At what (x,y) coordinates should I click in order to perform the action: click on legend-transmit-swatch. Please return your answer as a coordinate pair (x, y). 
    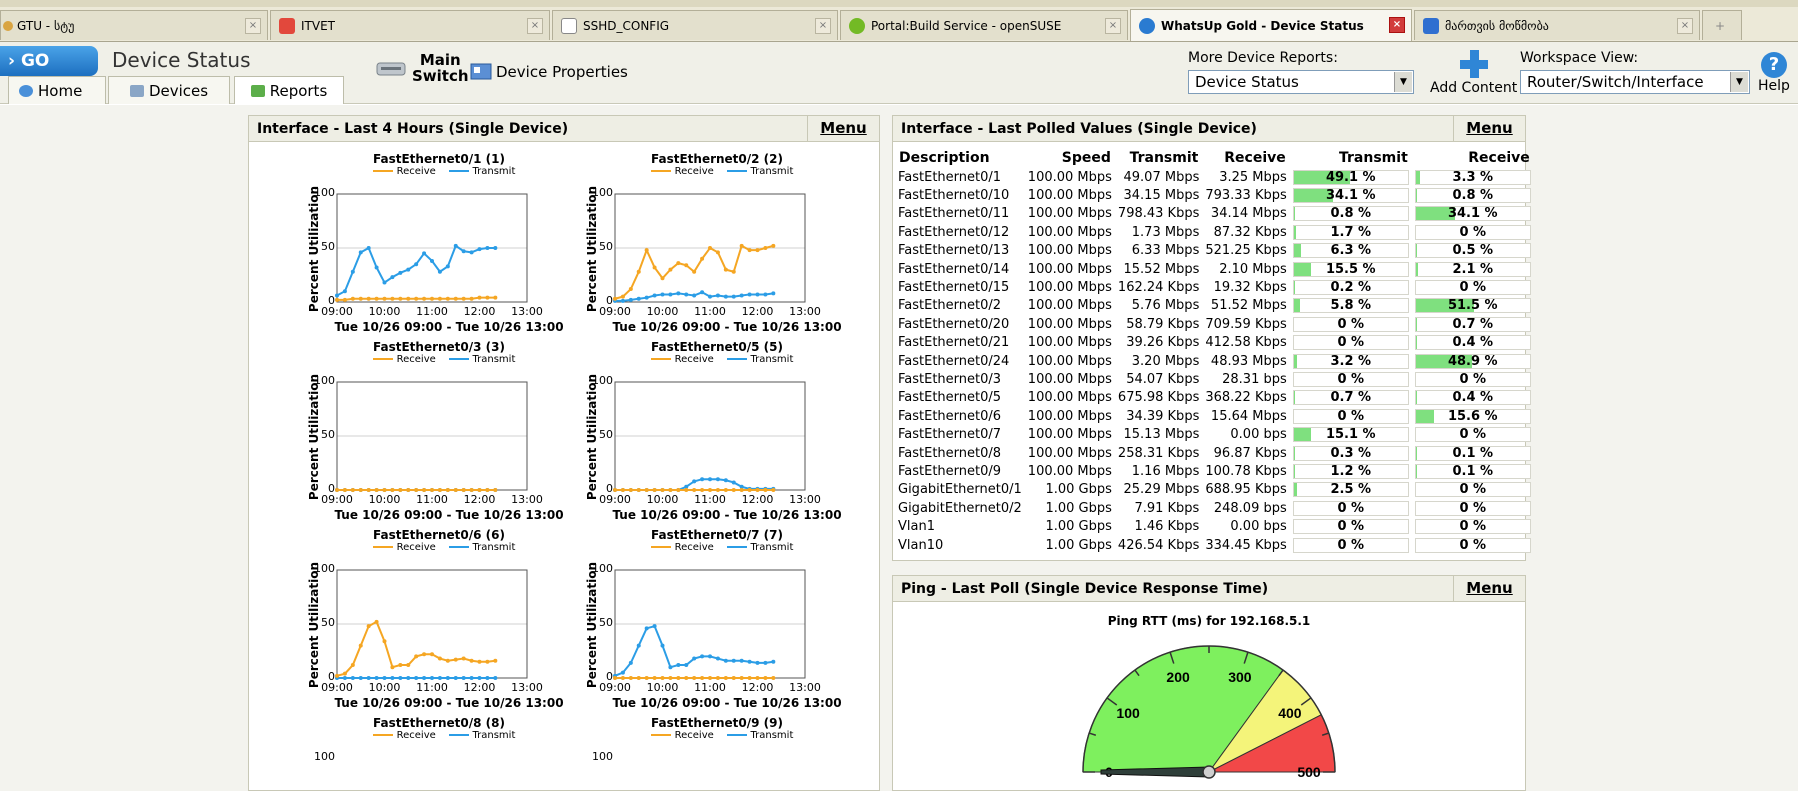
    Looking at the image, I should click on (736, 735).